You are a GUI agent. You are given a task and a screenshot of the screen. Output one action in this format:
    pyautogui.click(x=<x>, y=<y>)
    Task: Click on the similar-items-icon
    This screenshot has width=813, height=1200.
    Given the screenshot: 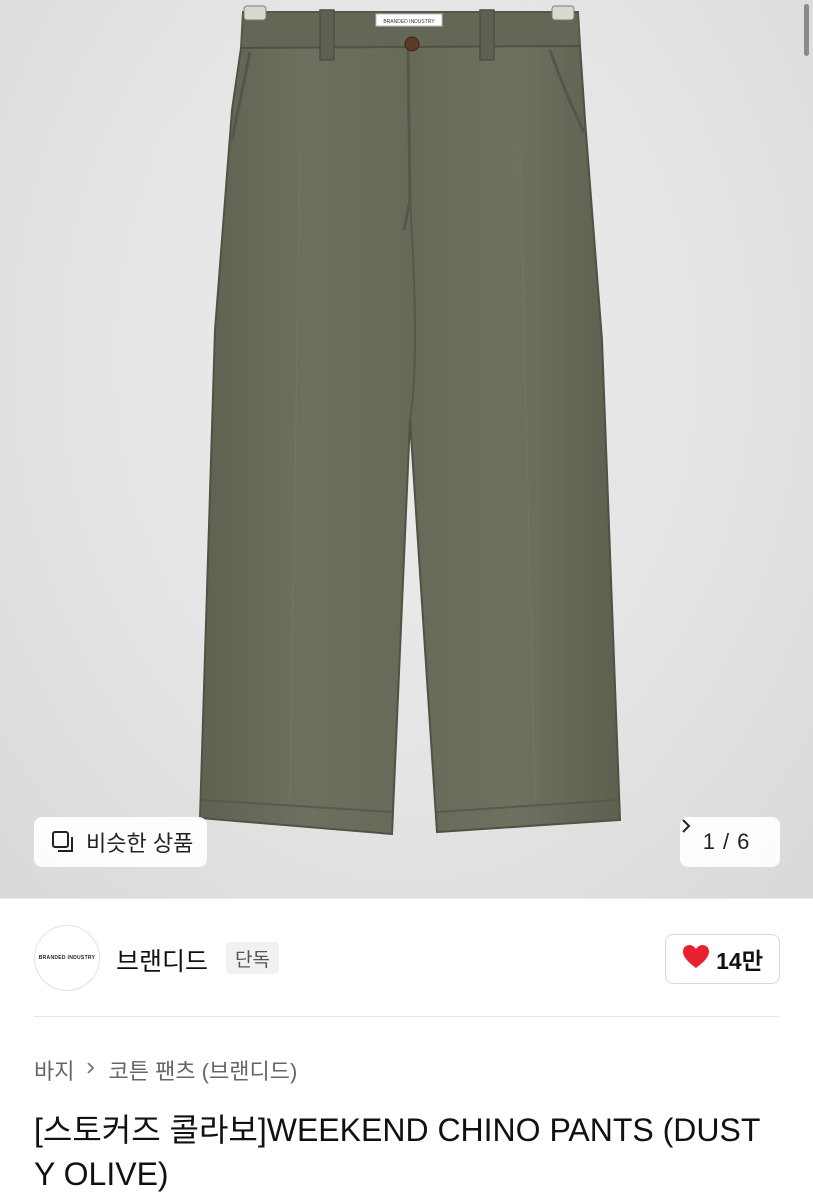 What is the action you would take?
    pyautogui.click(x=63, y=842)
    